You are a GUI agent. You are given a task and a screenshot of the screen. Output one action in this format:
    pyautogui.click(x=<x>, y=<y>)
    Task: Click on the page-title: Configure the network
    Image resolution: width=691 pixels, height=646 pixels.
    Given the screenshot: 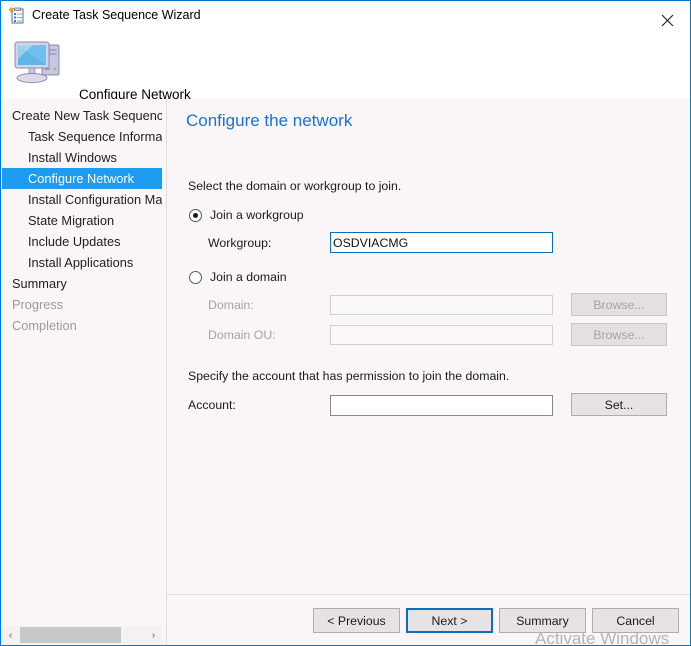 What is the action you would take?
    pyautogui.click(x=269, y=120)
    